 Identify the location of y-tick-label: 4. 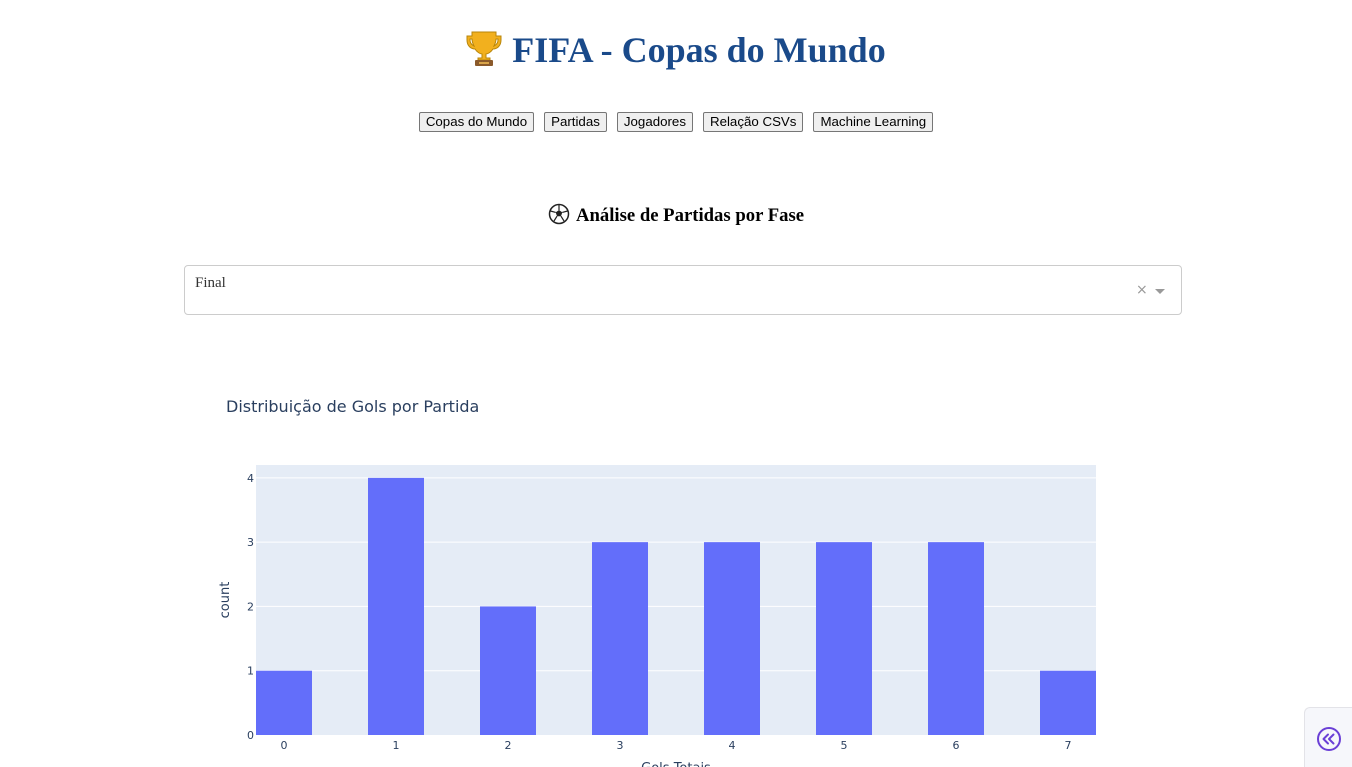
(250, 478).